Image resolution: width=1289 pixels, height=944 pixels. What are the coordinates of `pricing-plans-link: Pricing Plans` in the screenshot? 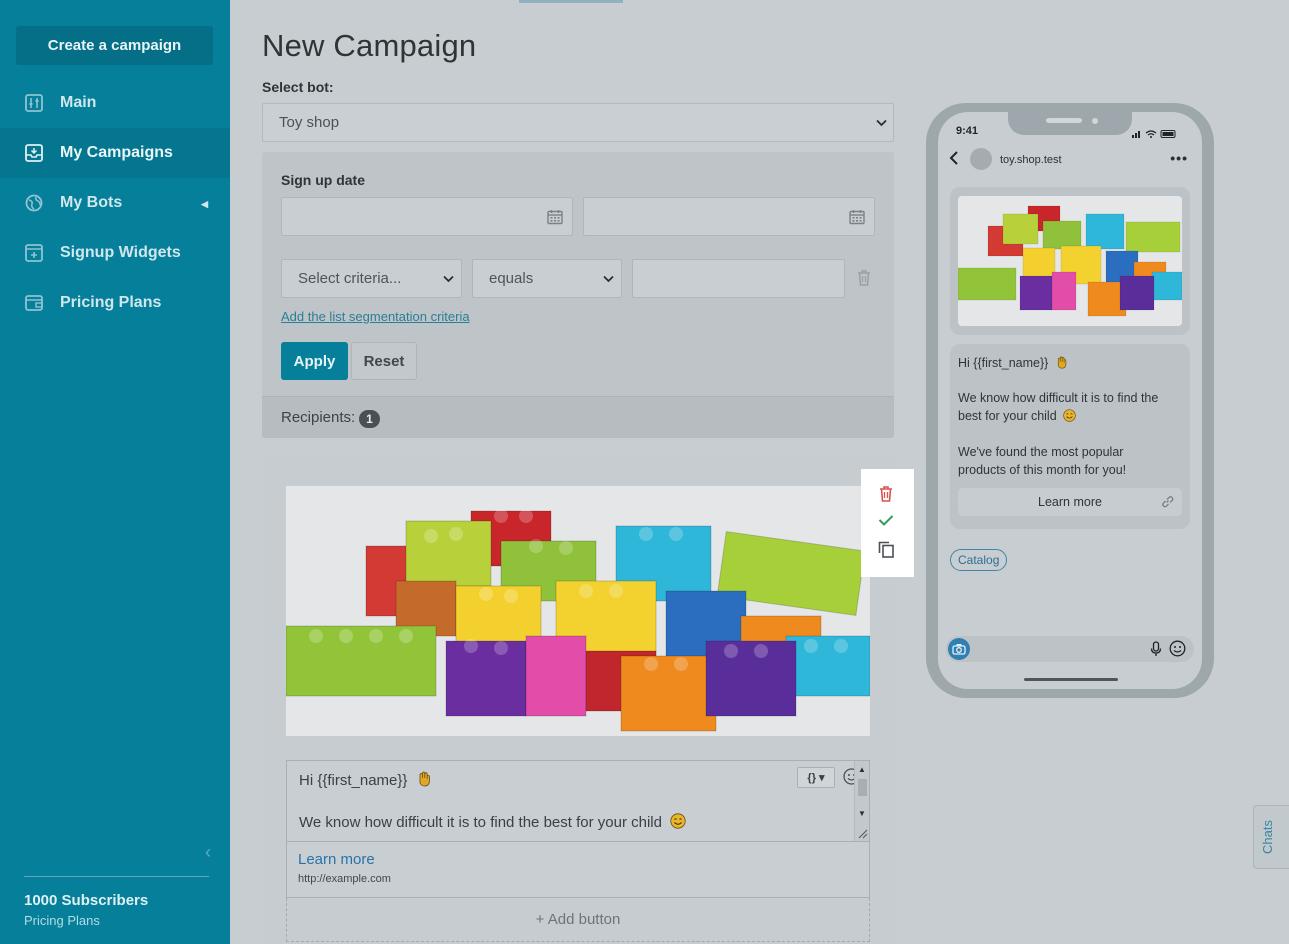 It's located at (62, 920).